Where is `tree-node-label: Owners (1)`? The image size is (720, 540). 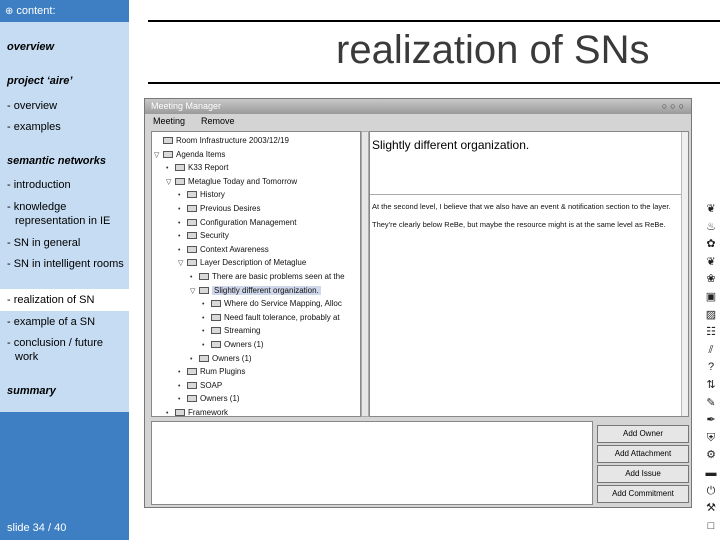 tree-node-label: Owners (1) is located at coordinates (232, 358).